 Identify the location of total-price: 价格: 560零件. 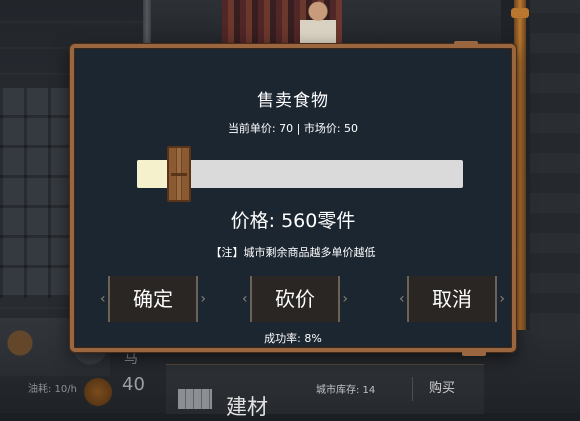
(293, 221).